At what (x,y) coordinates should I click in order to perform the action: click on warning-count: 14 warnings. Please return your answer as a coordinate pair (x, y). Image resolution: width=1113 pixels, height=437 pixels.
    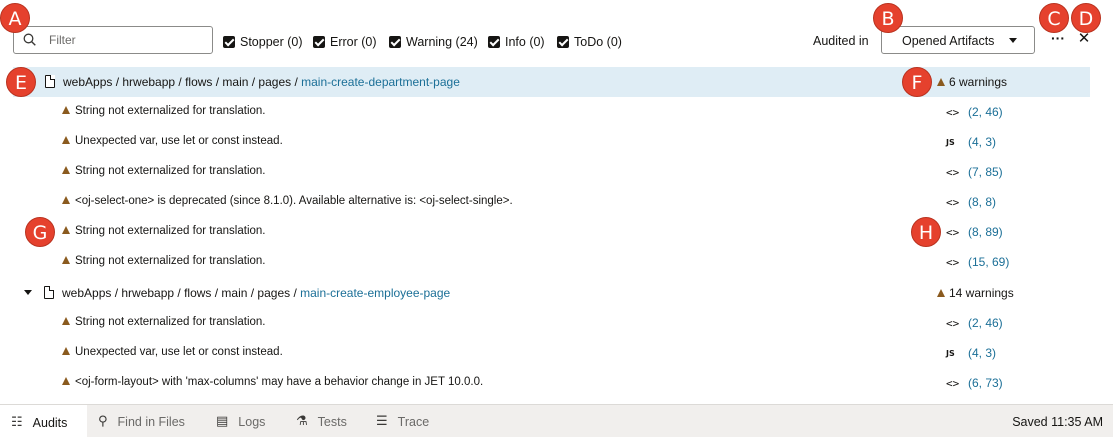
    Looking at the image, I should click on (975, 293).